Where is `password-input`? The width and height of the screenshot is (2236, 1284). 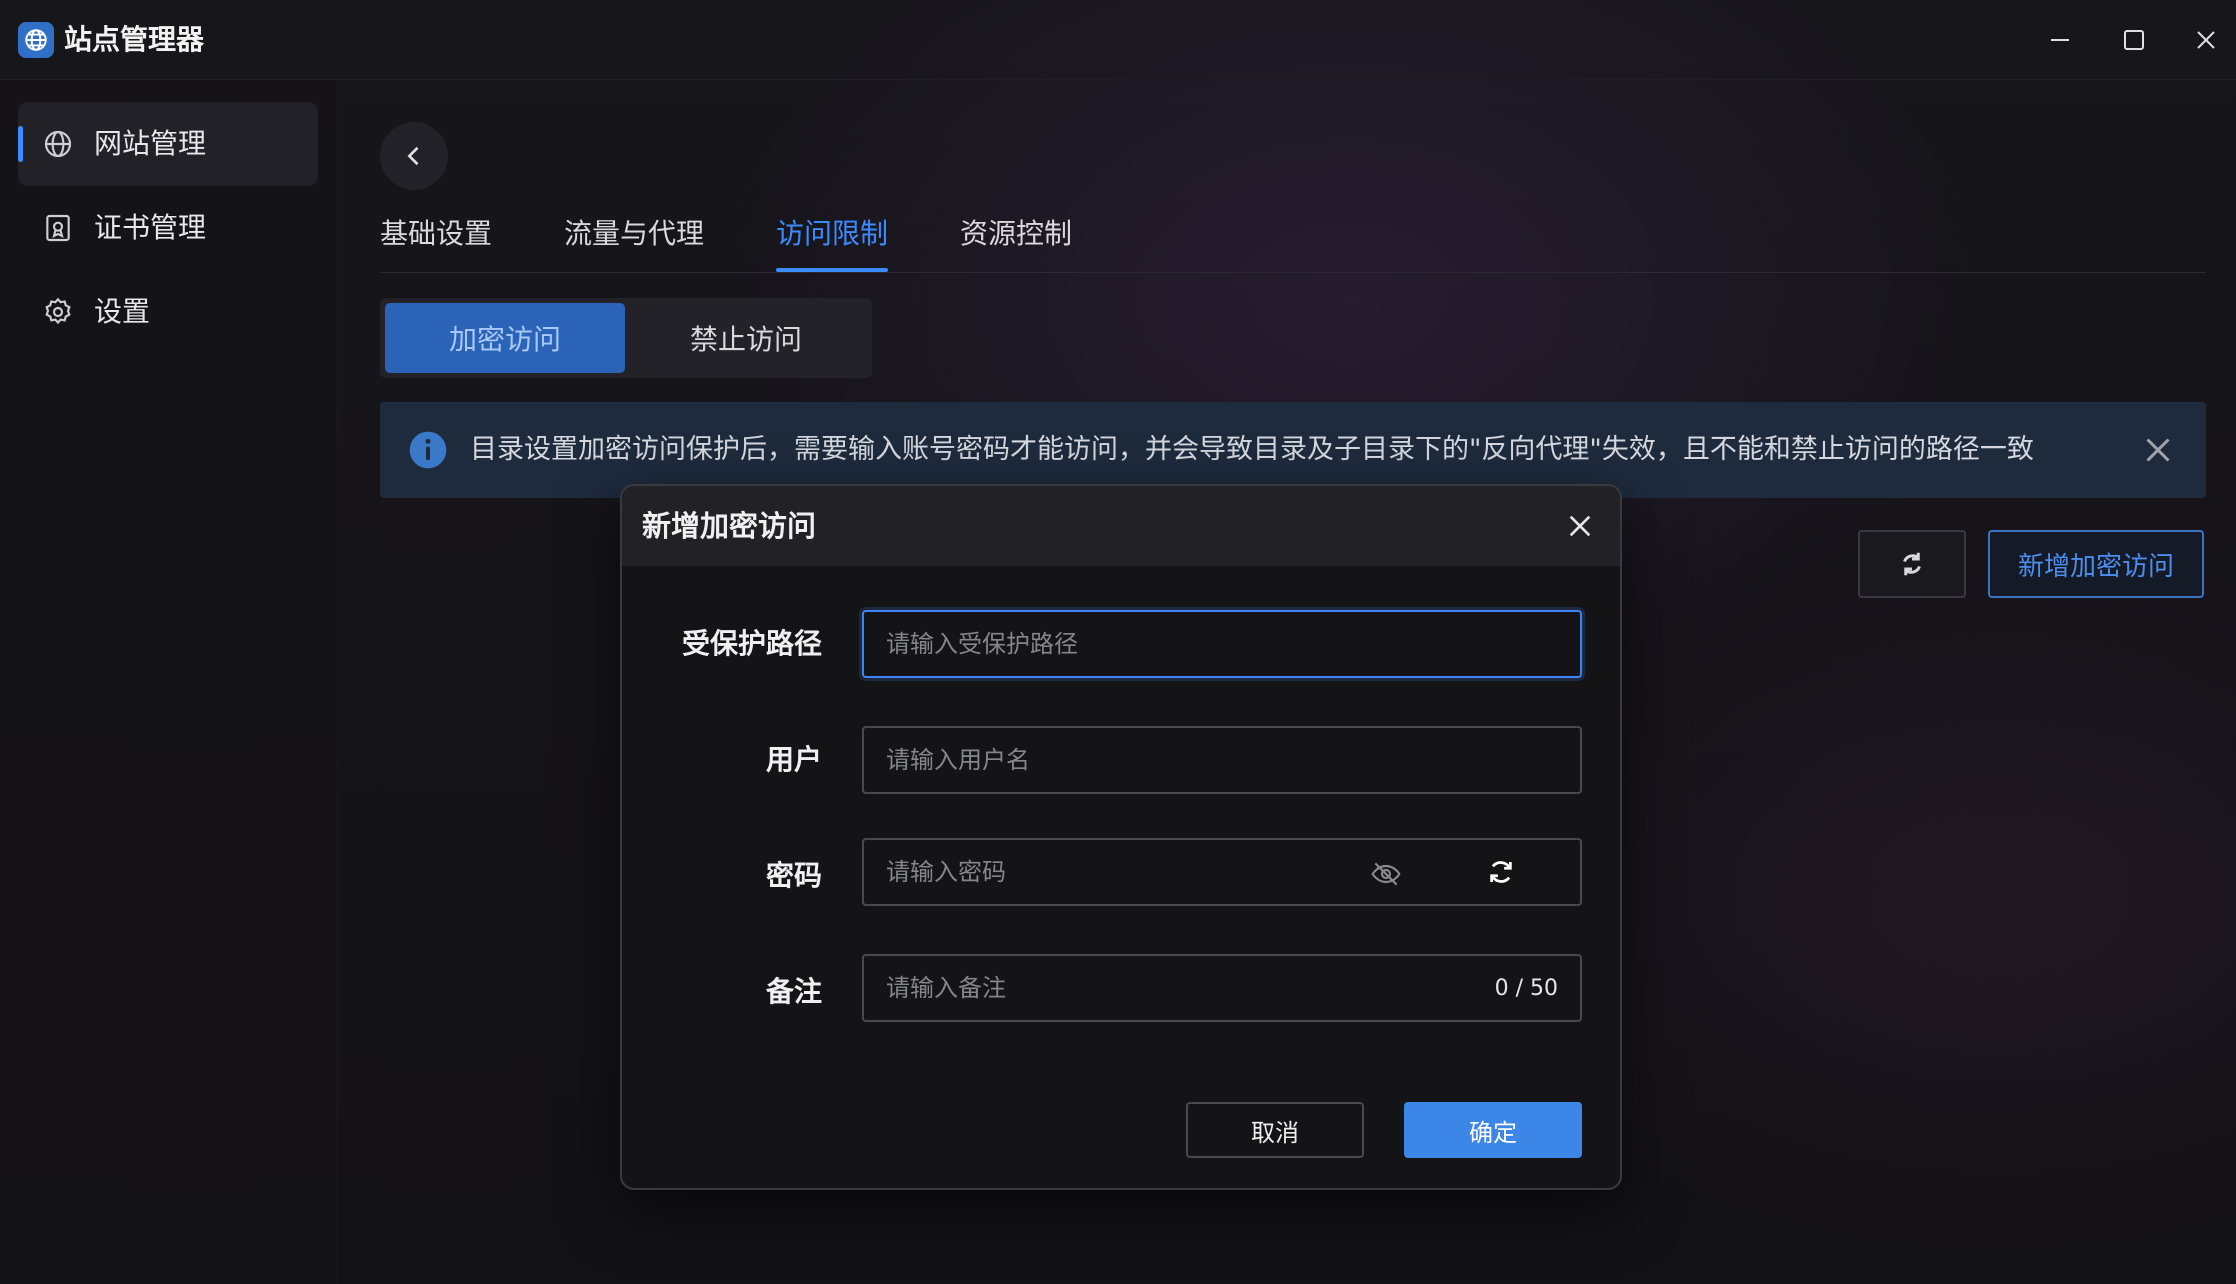 password-input is located at coordinates (1143, 872).